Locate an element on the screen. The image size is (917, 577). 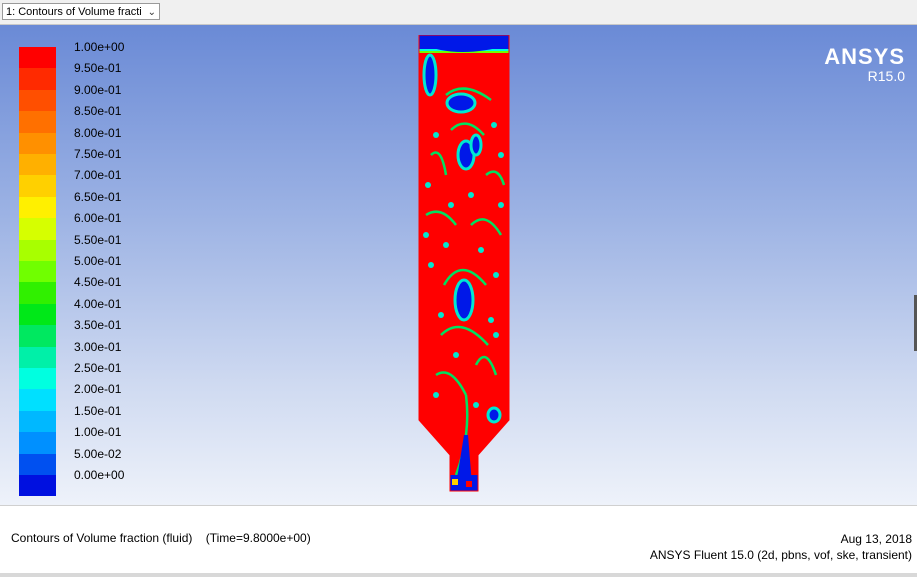
logo-name: ANSYS is located at coordinates (864, 56).